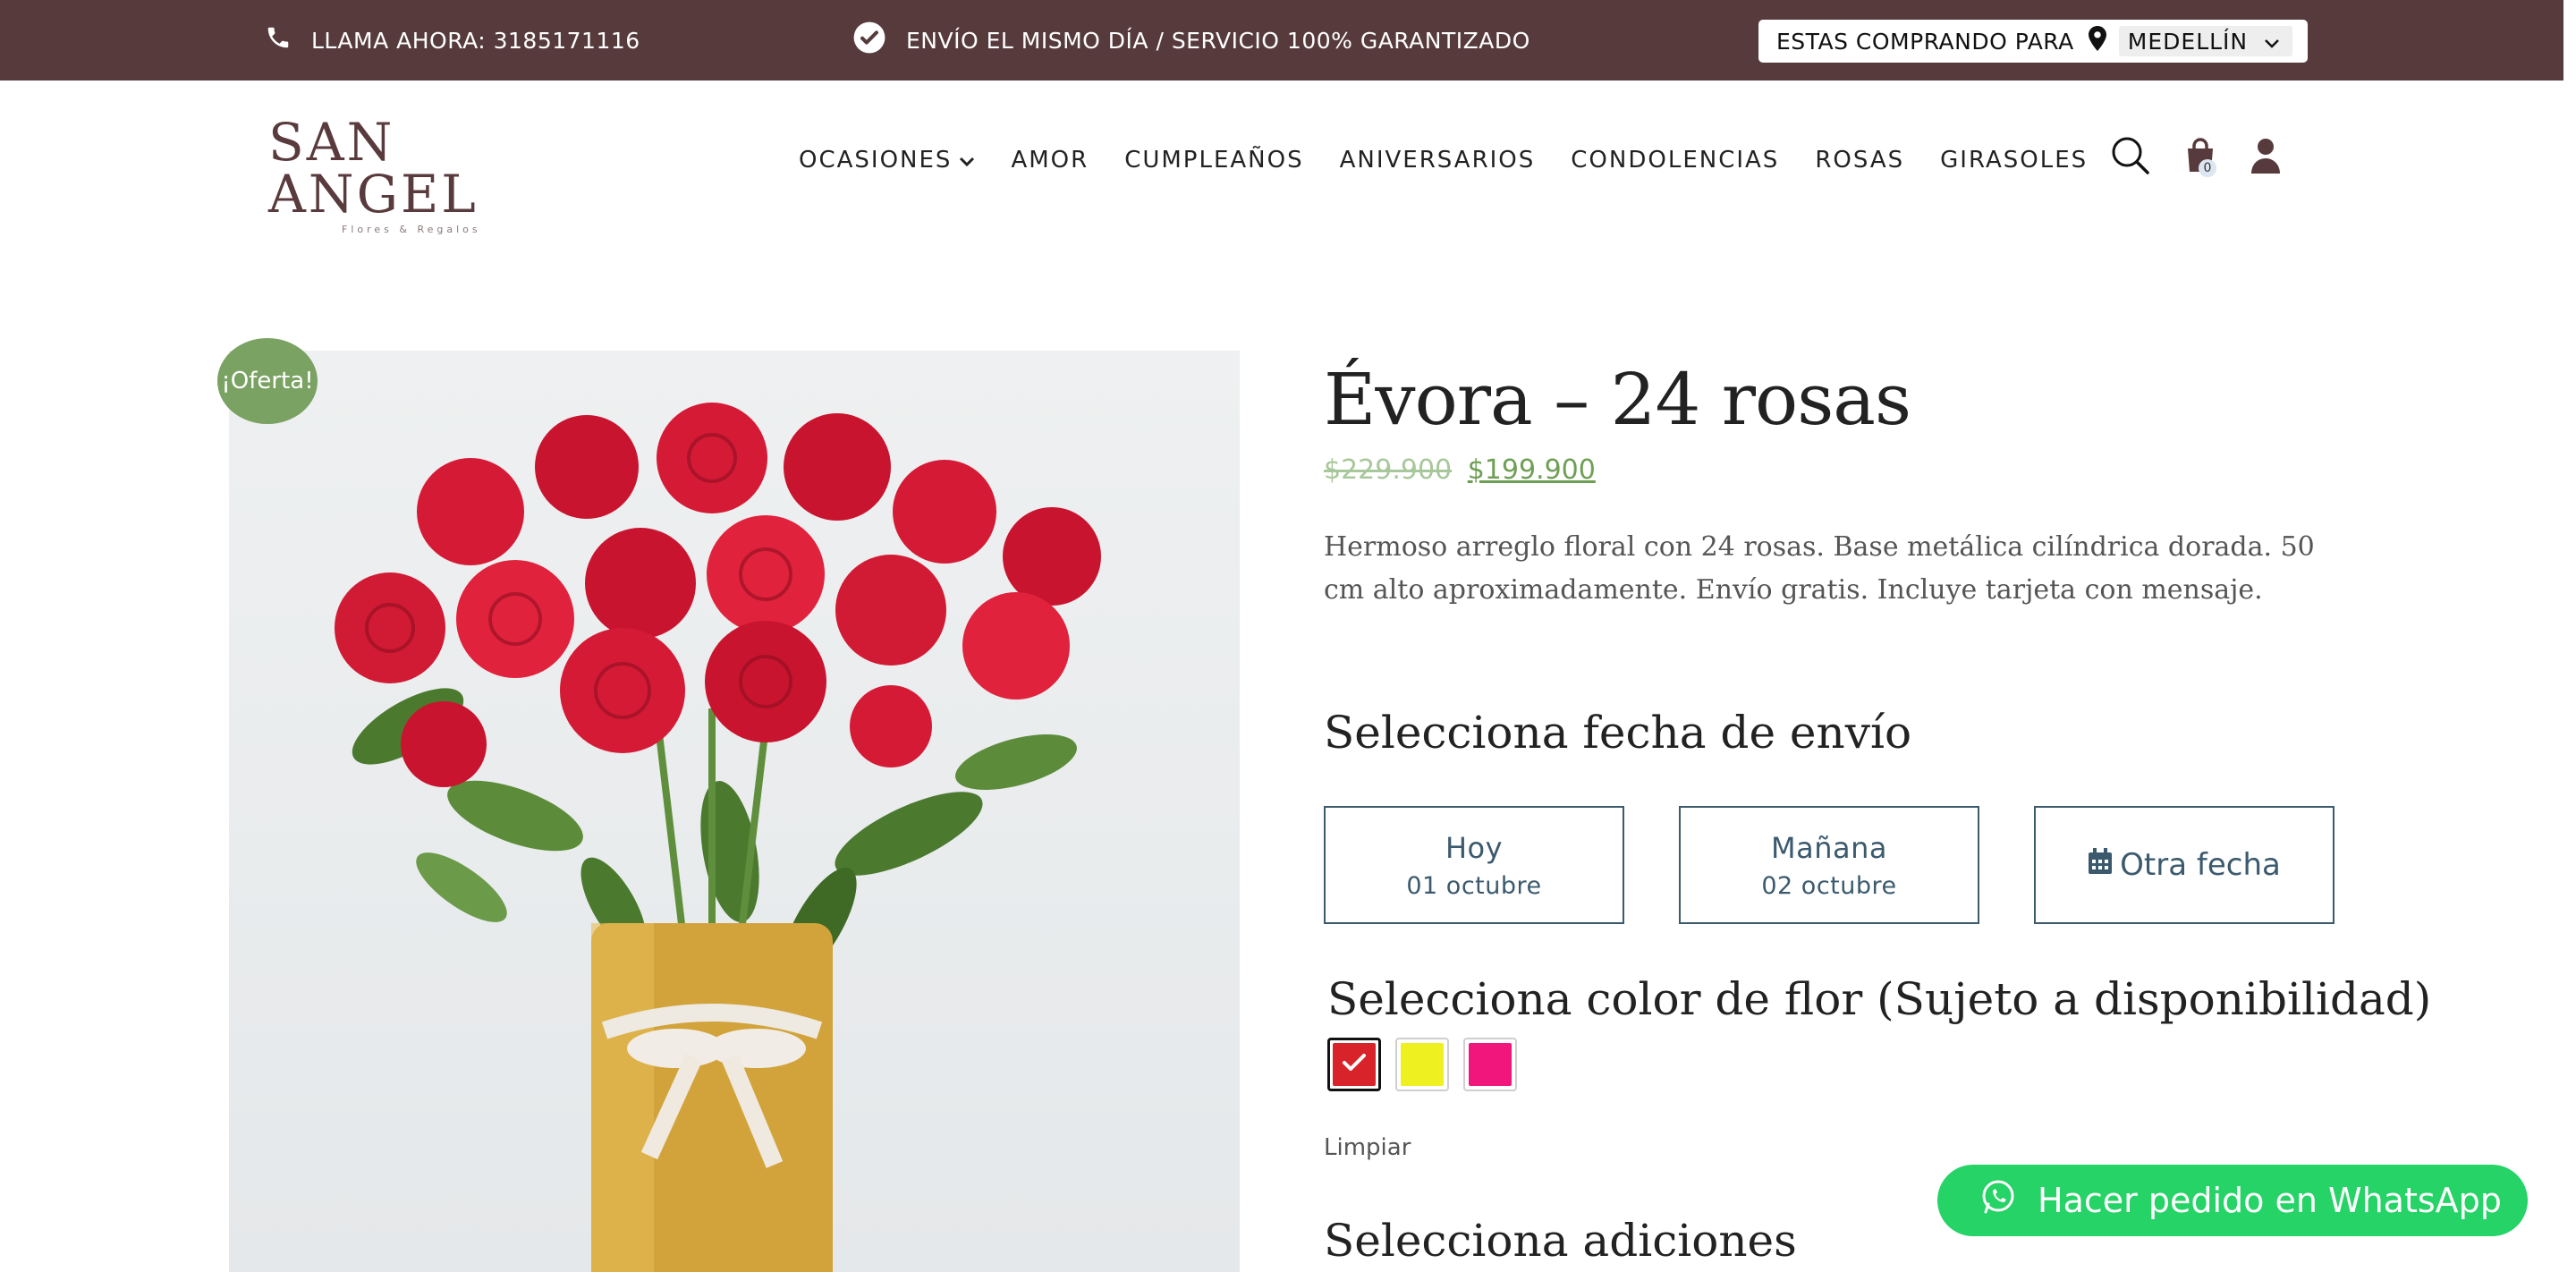 This screenshot has width=2576, height=1272. I want to click on additions-heading: Selecciona adiciones, so click(1560, 1241).